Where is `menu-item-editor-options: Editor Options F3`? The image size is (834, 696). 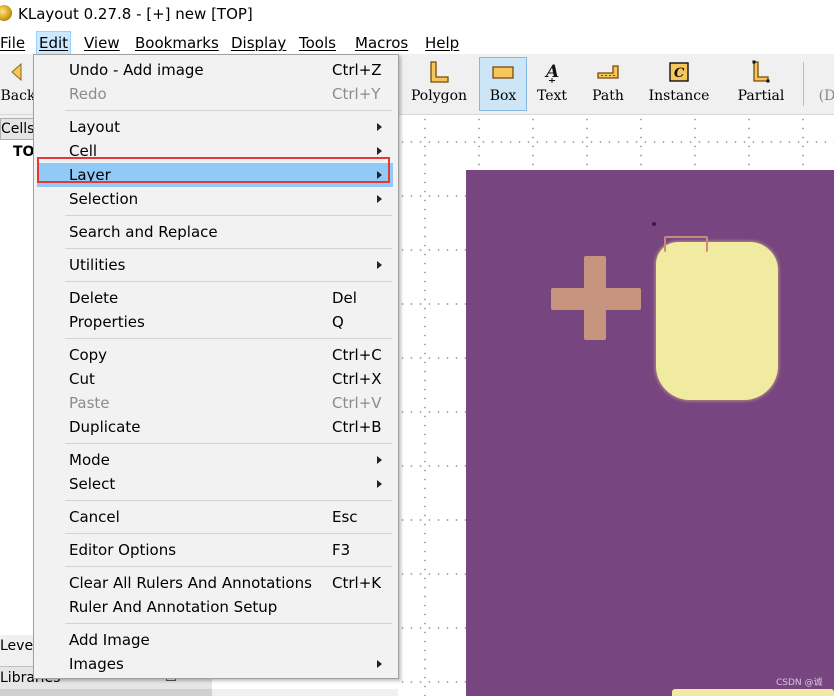
menu-item-editor-options: Editor Options F3 is located at coordinates (215, 550).